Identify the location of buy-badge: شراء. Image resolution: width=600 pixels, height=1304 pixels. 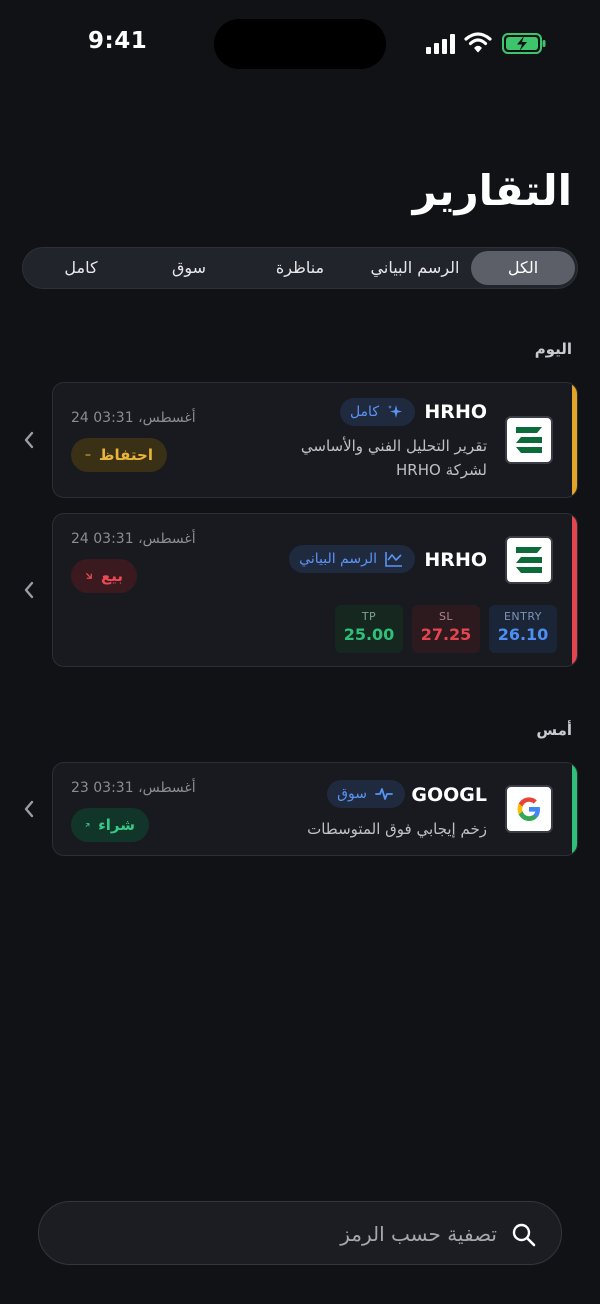
(110, 825).